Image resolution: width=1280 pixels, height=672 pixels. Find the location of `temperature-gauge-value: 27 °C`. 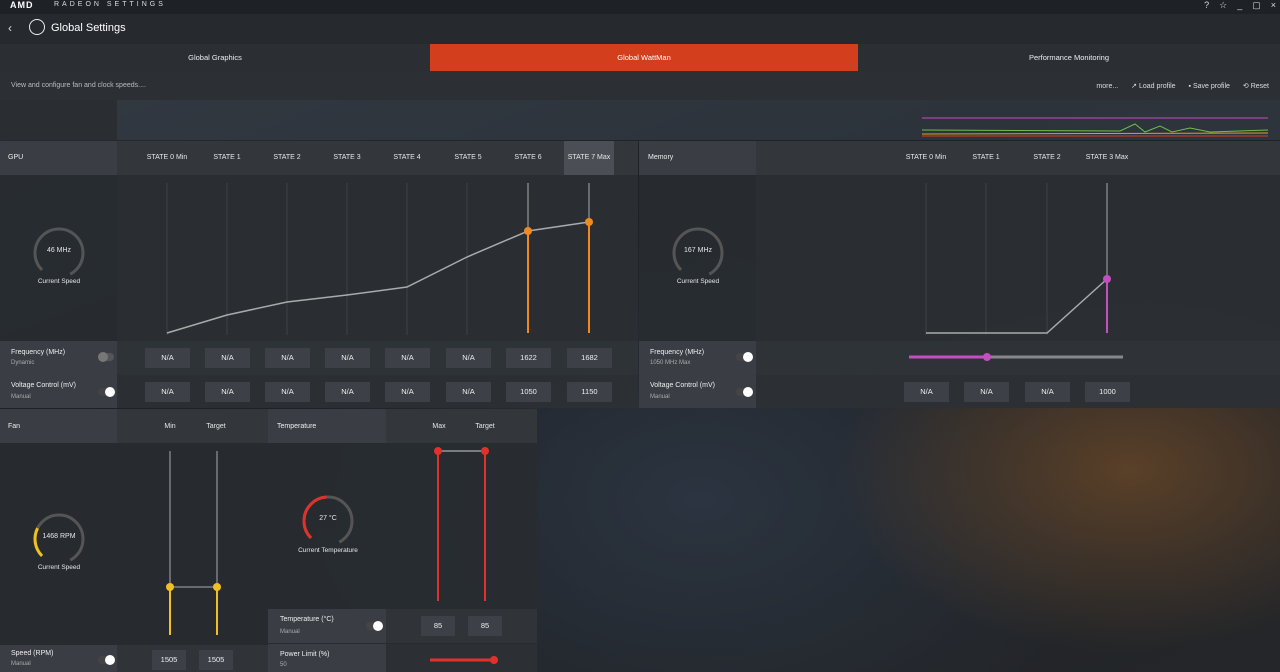

temperature-gauge-value: 27 °C is located at coordinates (328, 518).